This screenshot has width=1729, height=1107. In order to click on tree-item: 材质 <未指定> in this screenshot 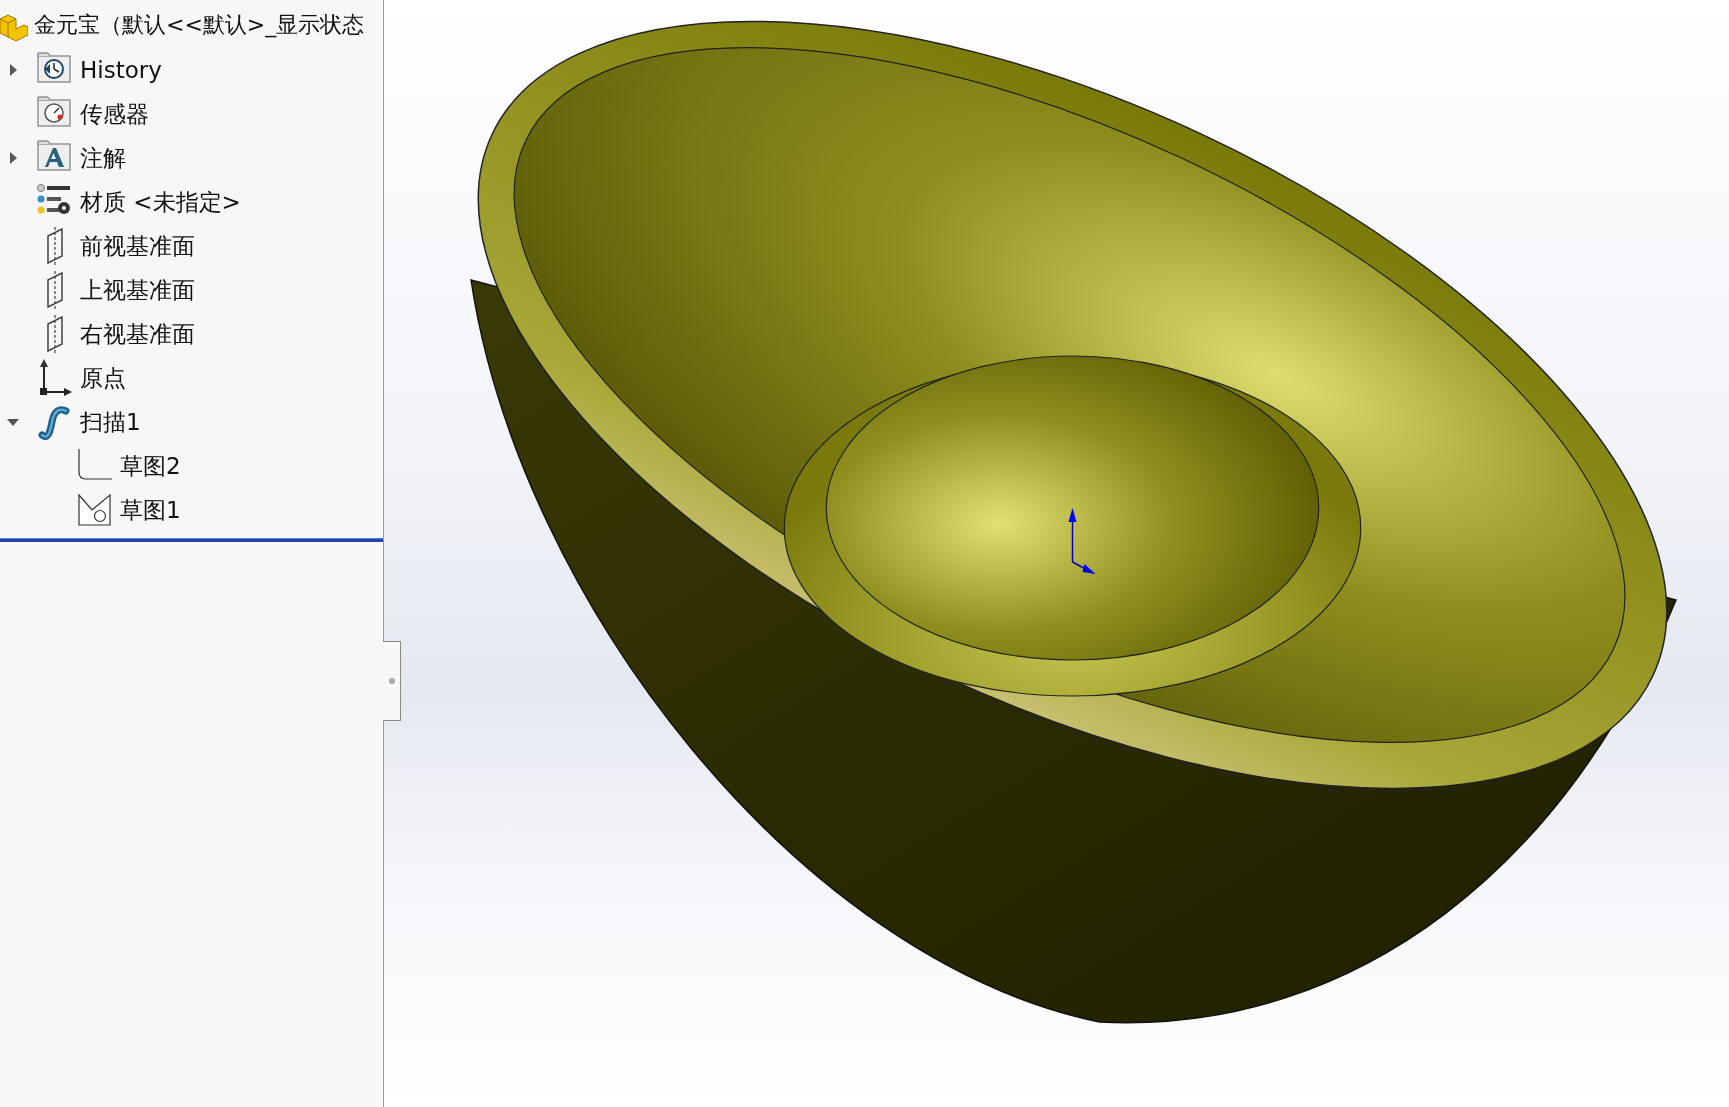, I will do `click(160, 202)`.